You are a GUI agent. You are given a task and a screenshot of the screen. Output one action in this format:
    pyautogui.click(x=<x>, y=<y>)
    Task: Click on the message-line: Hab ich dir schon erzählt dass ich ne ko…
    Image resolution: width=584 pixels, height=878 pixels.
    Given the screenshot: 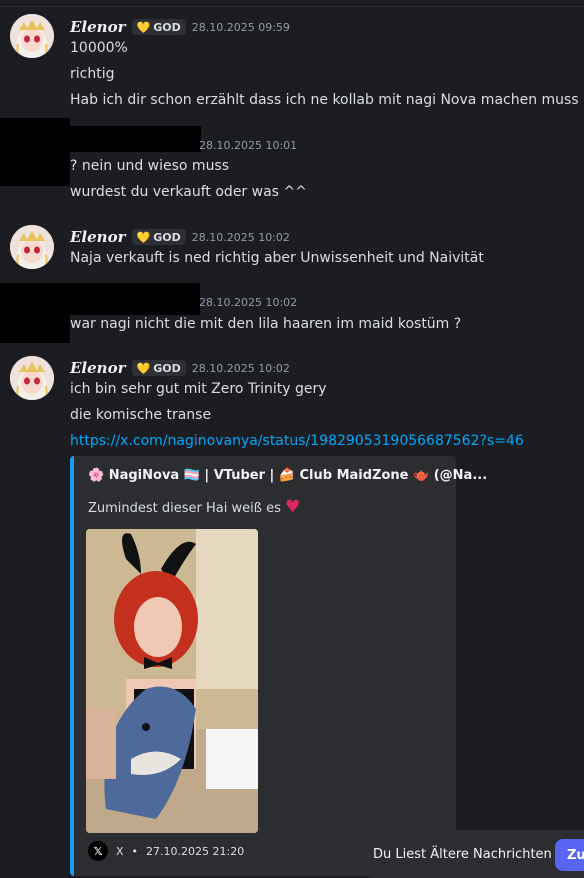 What is the action you would take?
    pyautogui.click(x=324, y=100)
    